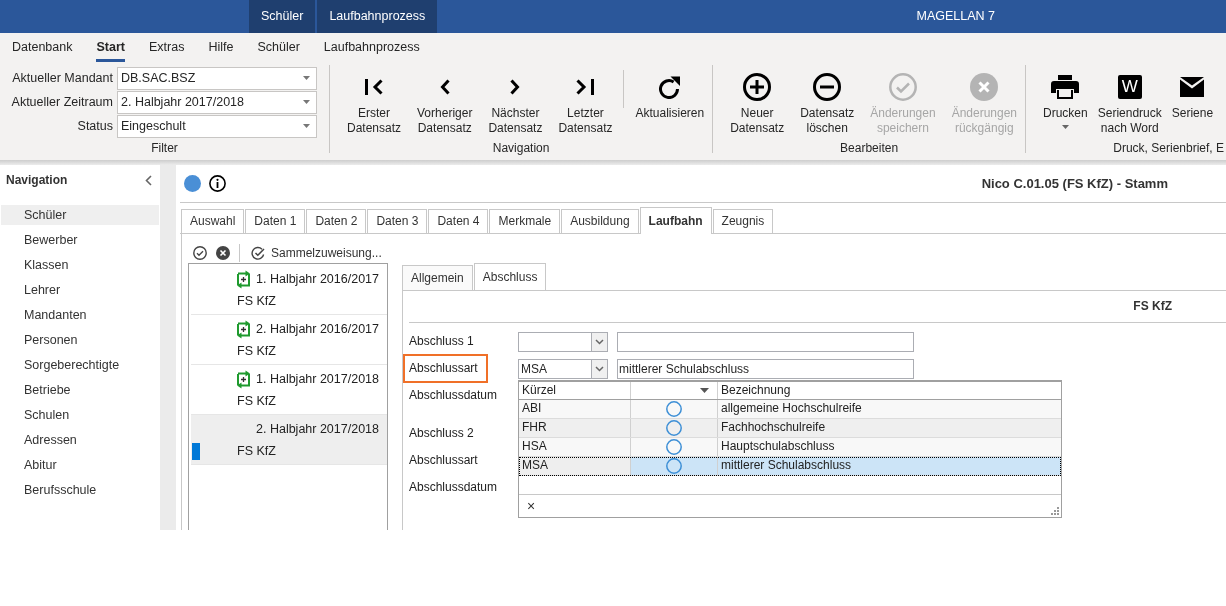 This screenshot has height=606, width=1226. What do you see at coordinates (80, 390) in the screenshot?
I see `nav-item: Betriebe` at bounding box center [80, 390].